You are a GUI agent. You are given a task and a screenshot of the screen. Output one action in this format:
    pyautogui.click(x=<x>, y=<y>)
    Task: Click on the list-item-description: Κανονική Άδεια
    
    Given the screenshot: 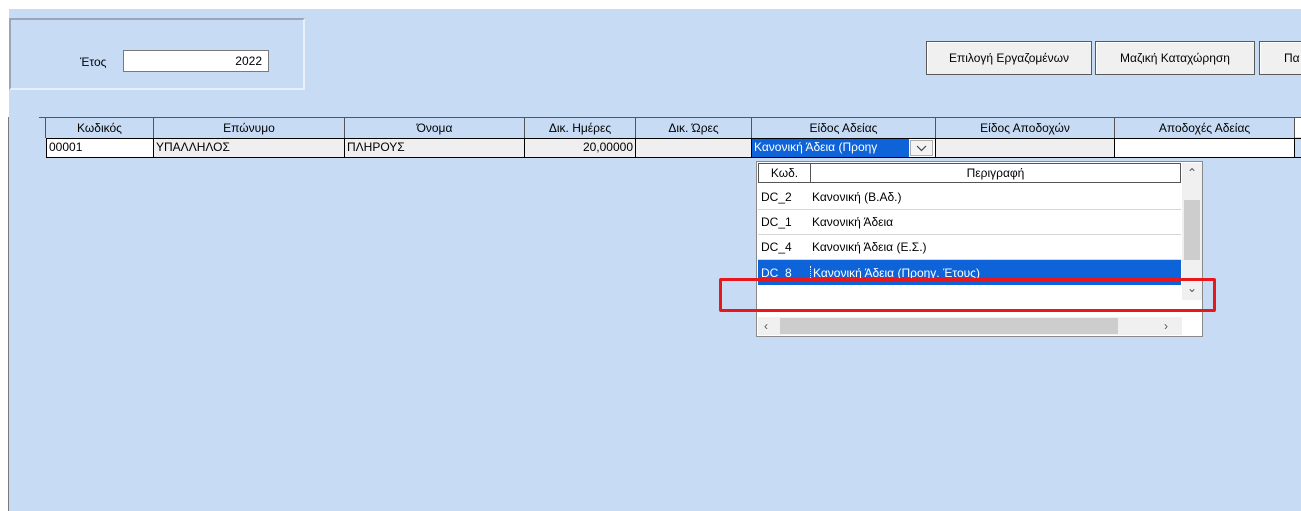 What is the action you would take?
    pyautogui.click(x=853, y=221)
    